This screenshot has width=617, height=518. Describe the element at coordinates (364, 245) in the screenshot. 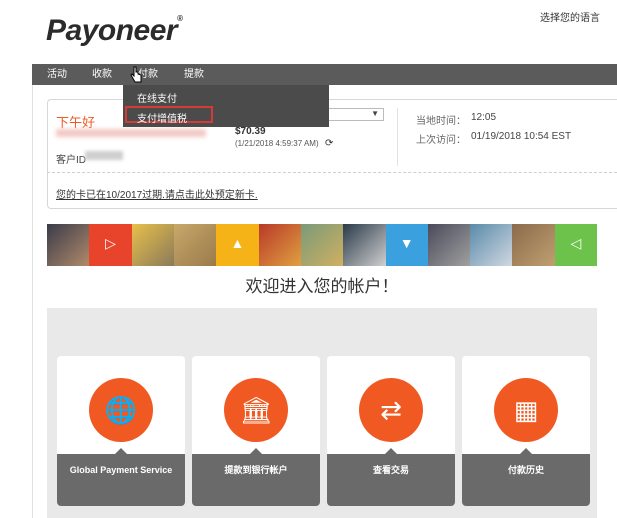

I see `banner-photo-woman` at that location.